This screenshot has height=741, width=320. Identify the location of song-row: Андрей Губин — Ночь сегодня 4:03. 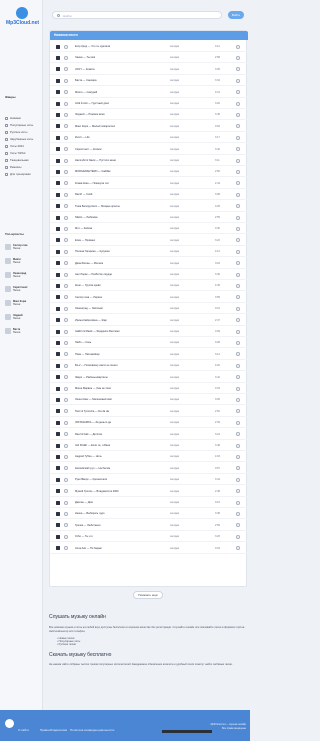
(149, 457).